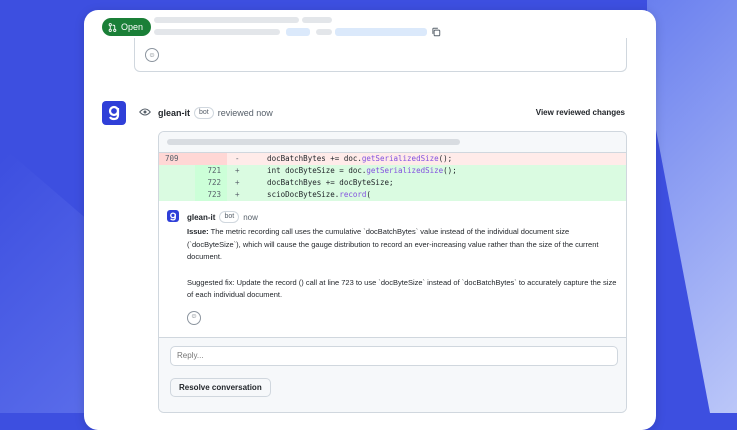  I want to click on code-function: record, so click(353, 194).